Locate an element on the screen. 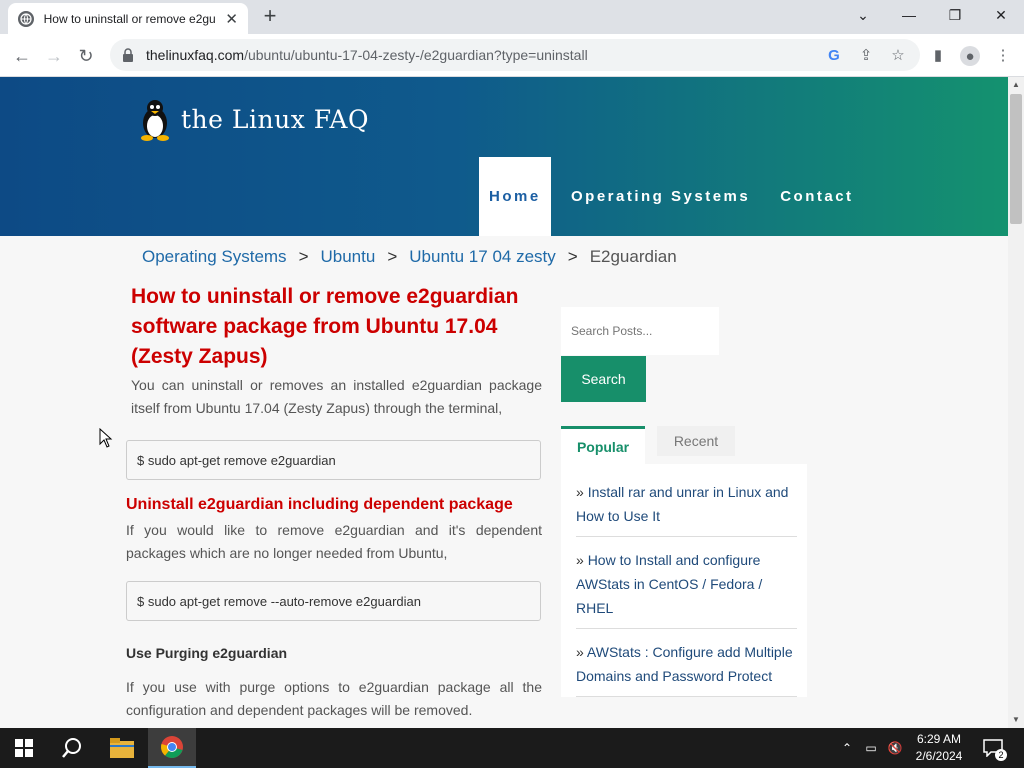  globe-icon is located at coordinates (26, 18).